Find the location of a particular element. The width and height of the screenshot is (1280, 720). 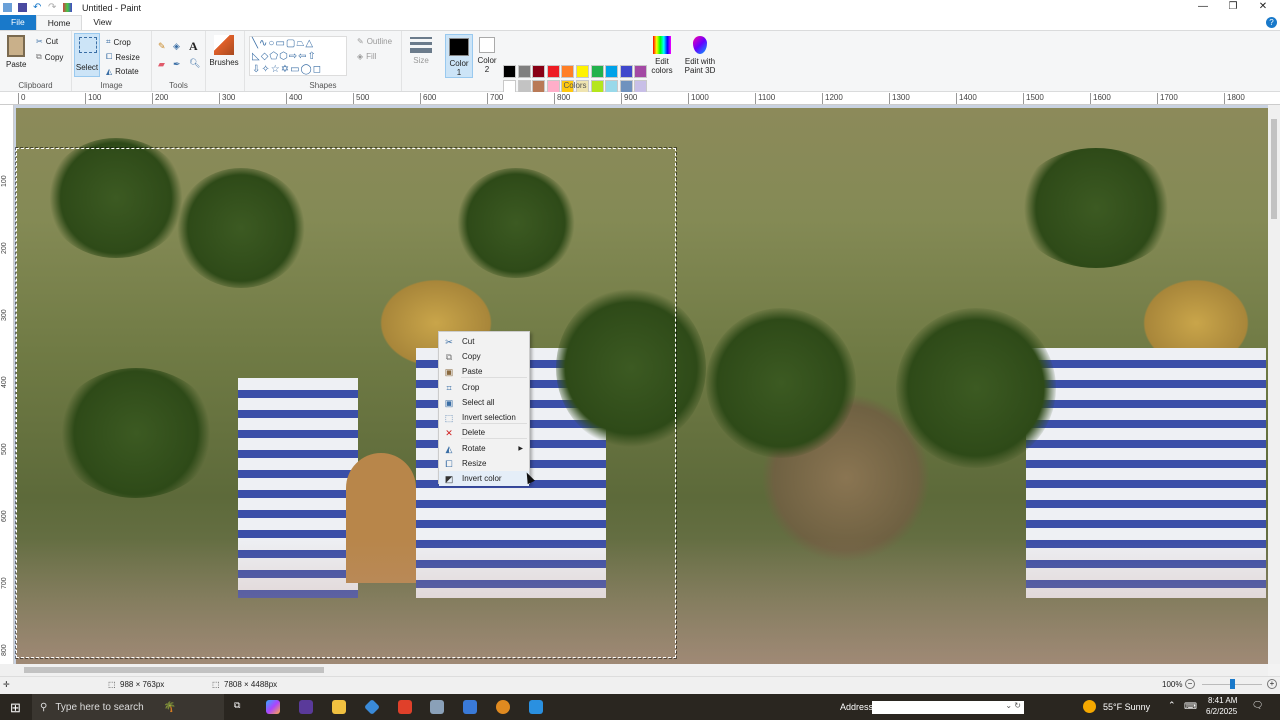

select-icon is located at coordinates (88, 45).